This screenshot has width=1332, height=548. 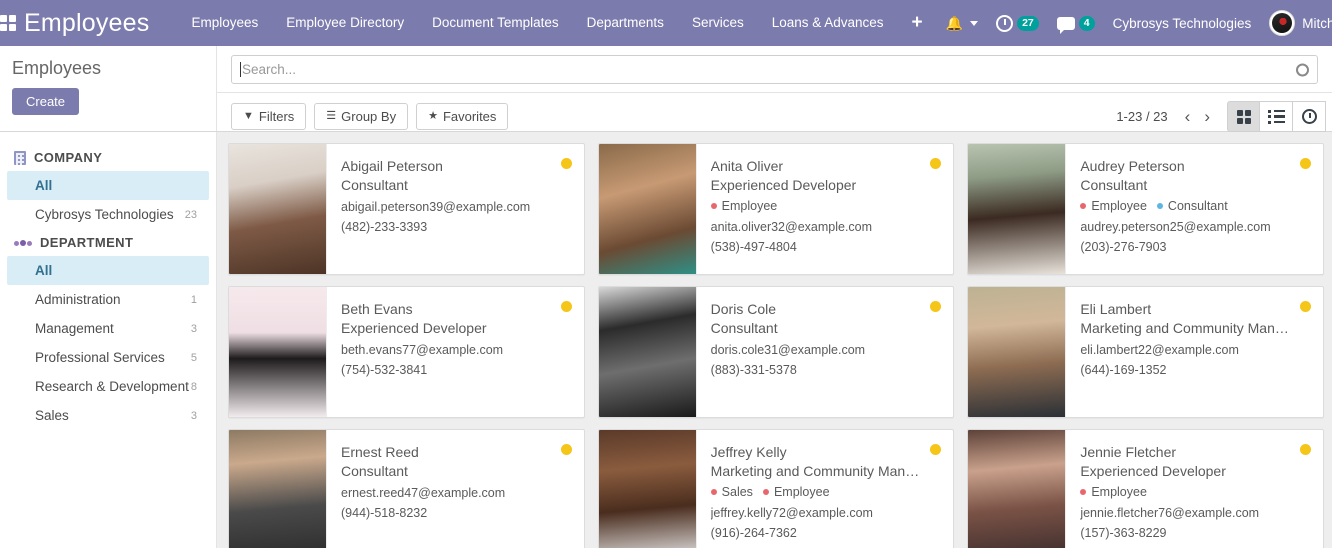 I want to click on employee-phone: (644)-169-1352, so click(x=1195, y=370).